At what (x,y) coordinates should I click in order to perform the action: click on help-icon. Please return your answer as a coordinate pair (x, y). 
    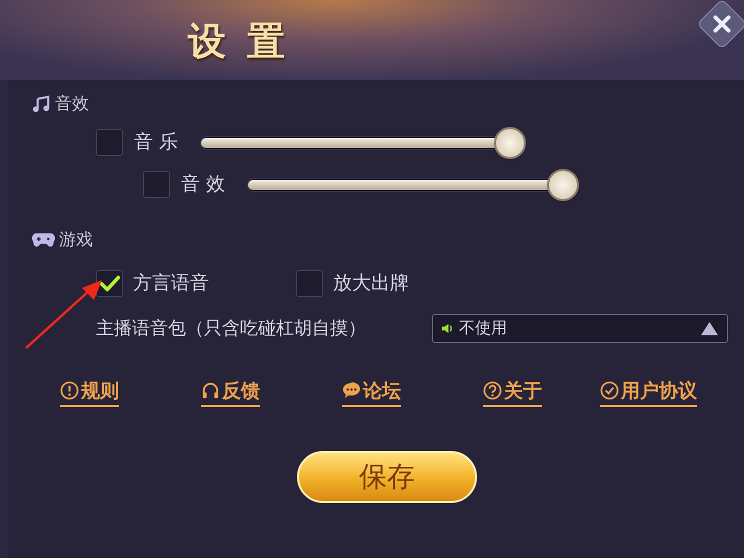
    Looking at the image, I should click on (492, 390).